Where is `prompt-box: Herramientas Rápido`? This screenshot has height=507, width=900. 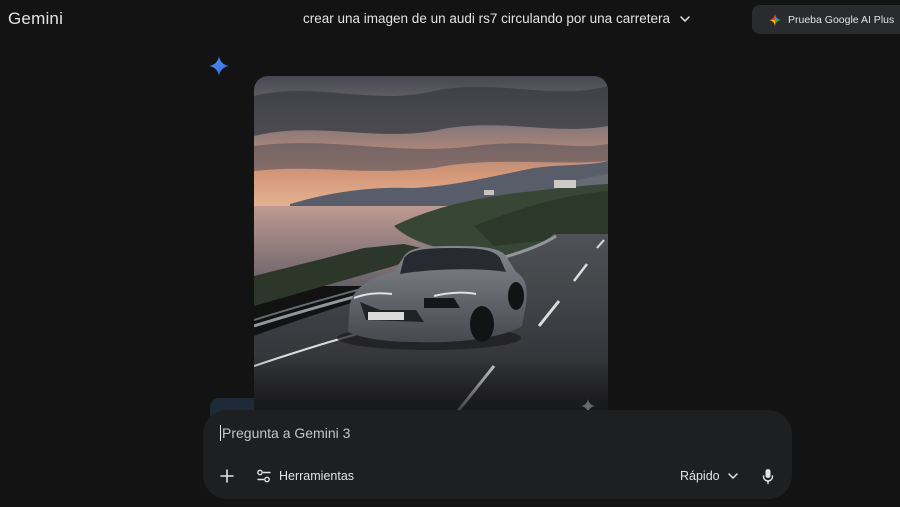
prompt-box: Herramientas Rápido is located at coordinates (497, 454).